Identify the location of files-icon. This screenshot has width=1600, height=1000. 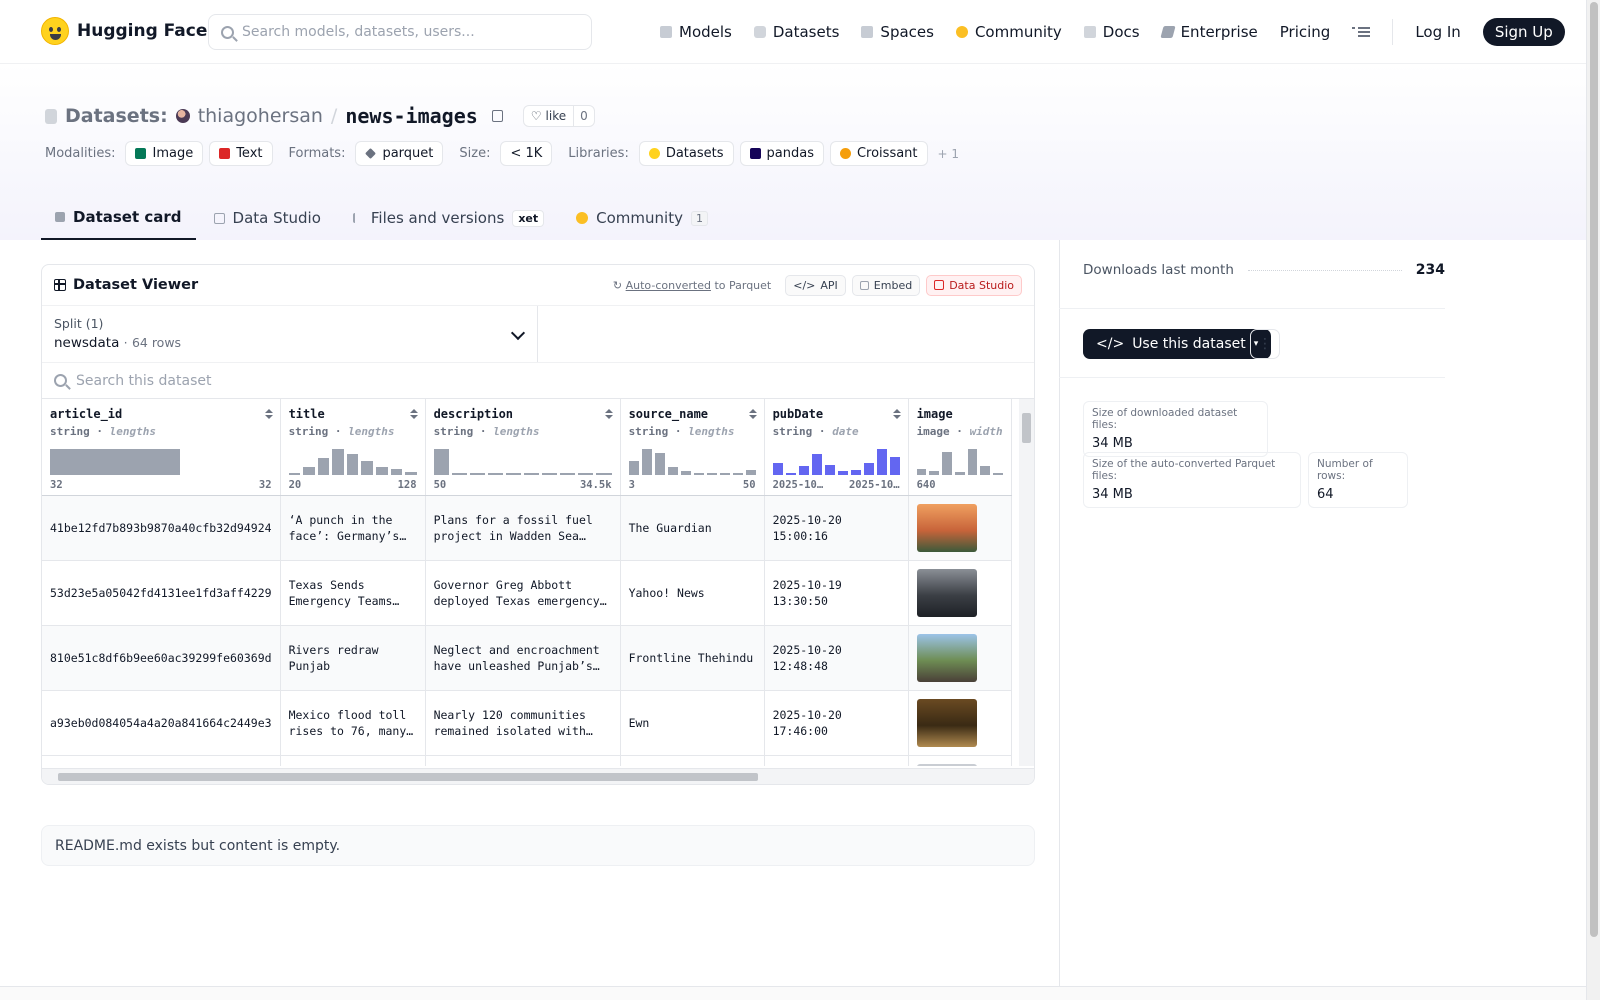
(357, 218).